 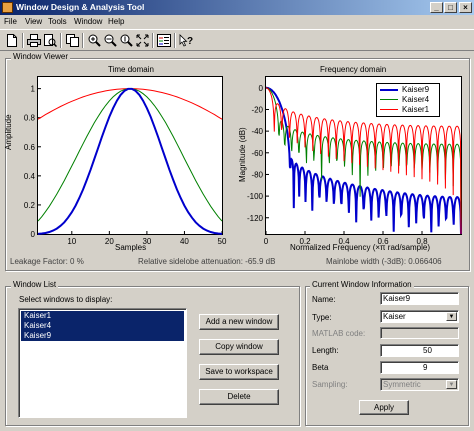 I want to click on beta-label: Beta, so click(x=320, y=367).